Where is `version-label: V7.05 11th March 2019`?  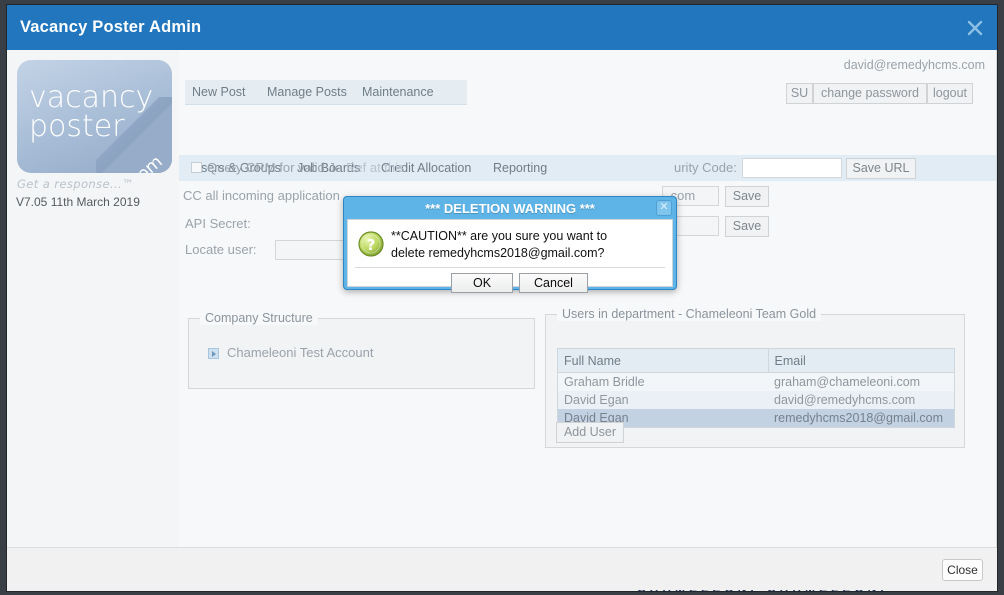
version-label: V7.05 11th March 2019 is located at coordinates (78, 202).